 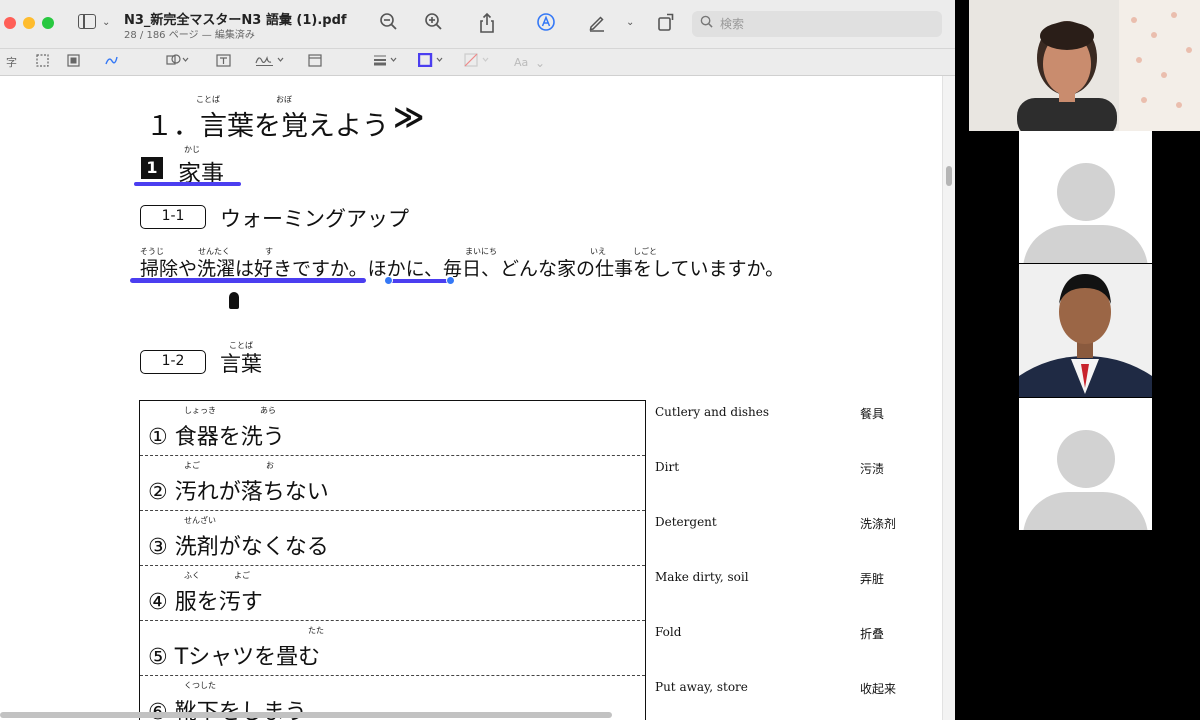 What do you see at coordinates (546, 23) in the screenshot?
I see `markup-icon` at bounding box center [546, 23].